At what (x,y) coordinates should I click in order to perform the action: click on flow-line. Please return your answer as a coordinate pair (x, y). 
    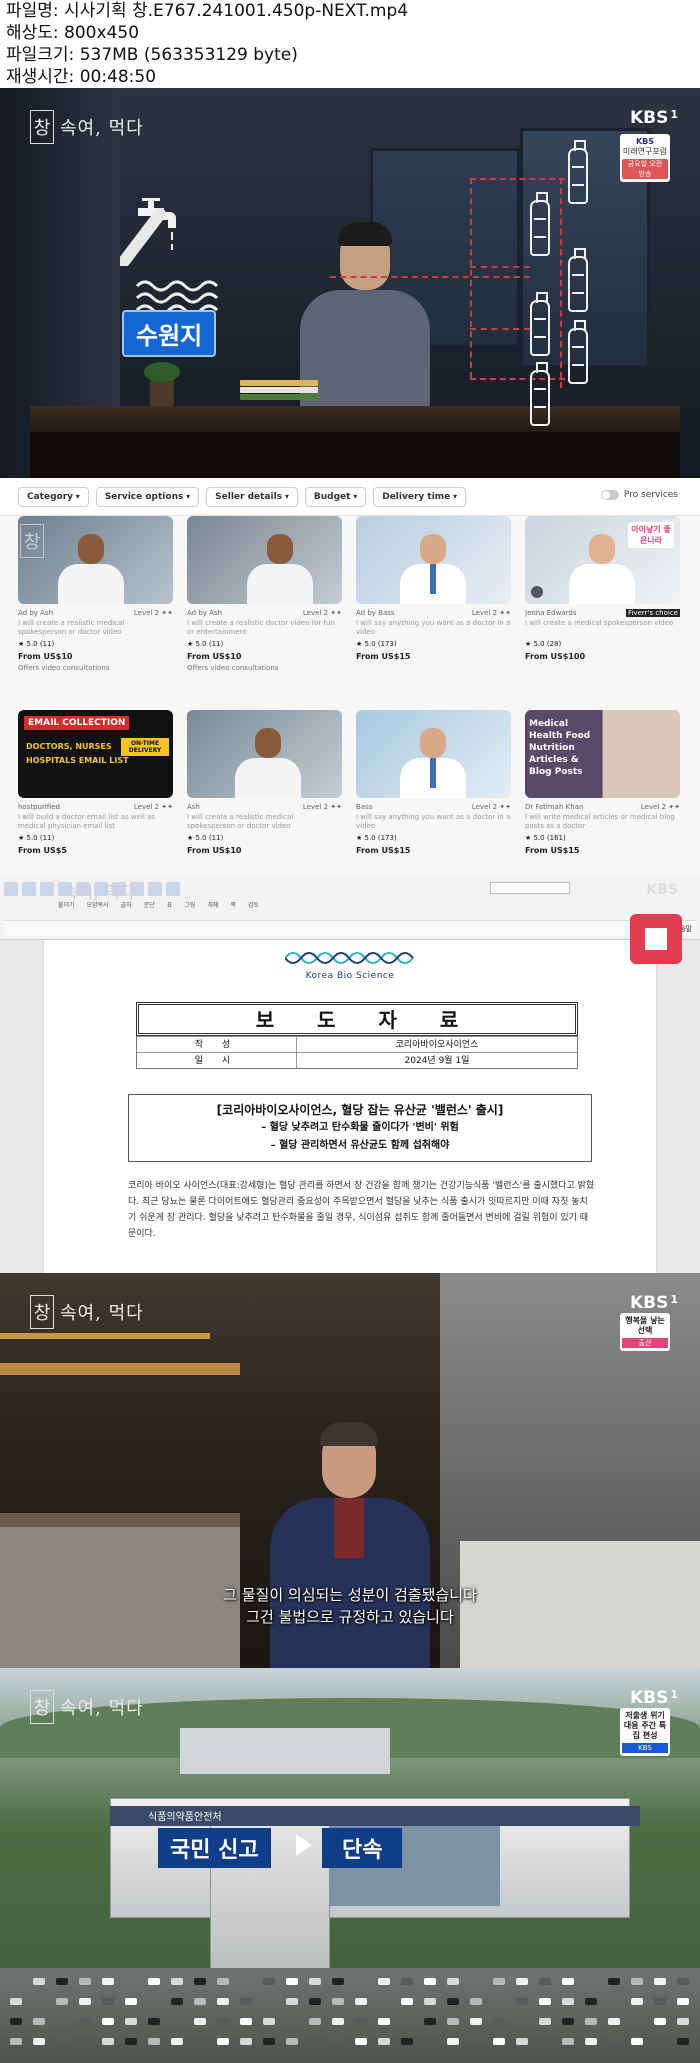
    Looking at the image, I should click on (500, 267).